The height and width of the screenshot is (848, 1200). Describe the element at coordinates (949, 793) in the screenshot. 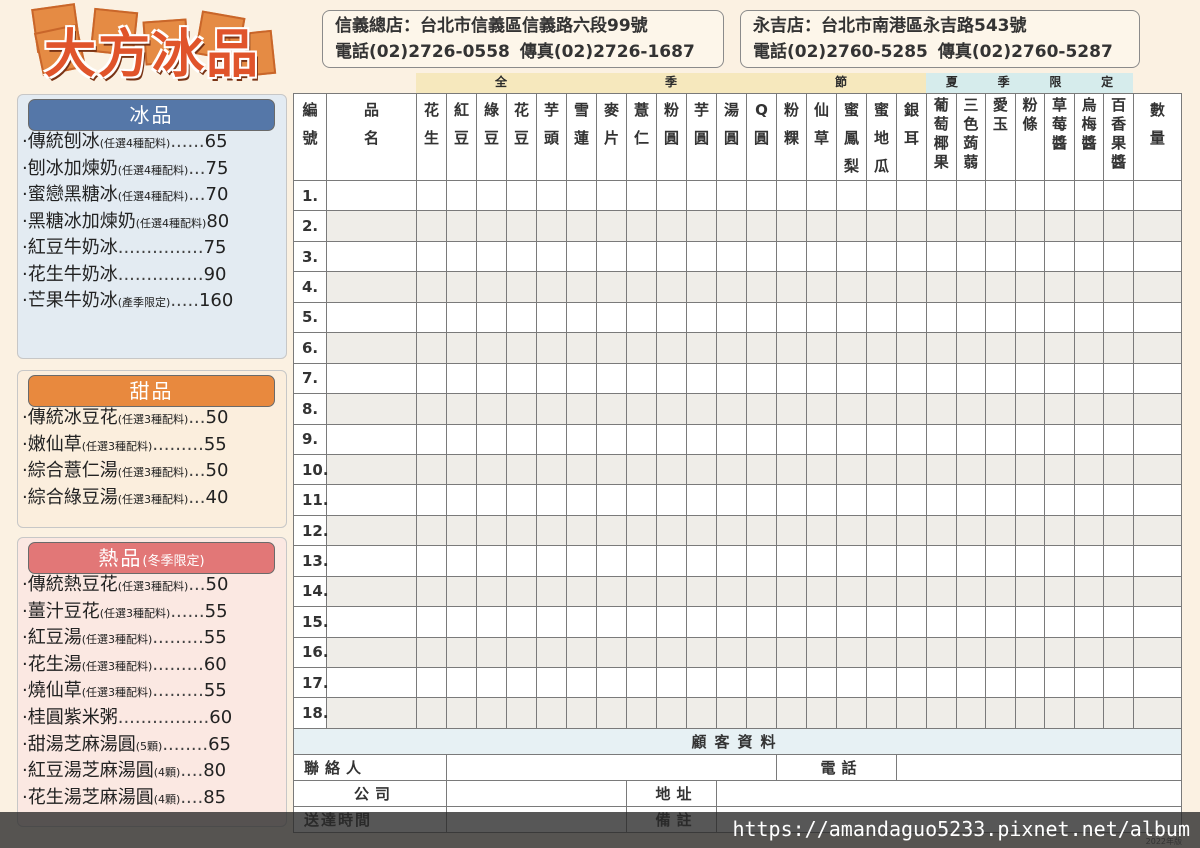

I see `address-field` at that location.